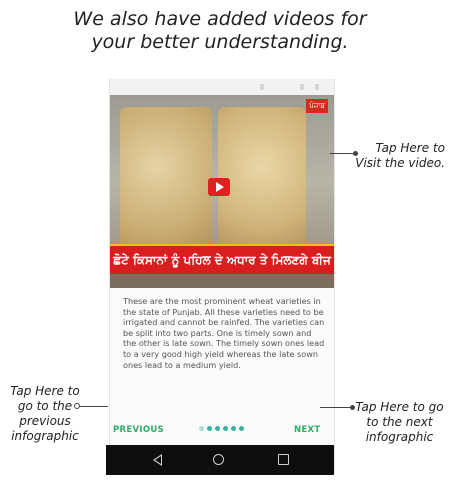 The width and height of the screenshot is (449, 493). I want to click on page-indicator, so click(221, 428).